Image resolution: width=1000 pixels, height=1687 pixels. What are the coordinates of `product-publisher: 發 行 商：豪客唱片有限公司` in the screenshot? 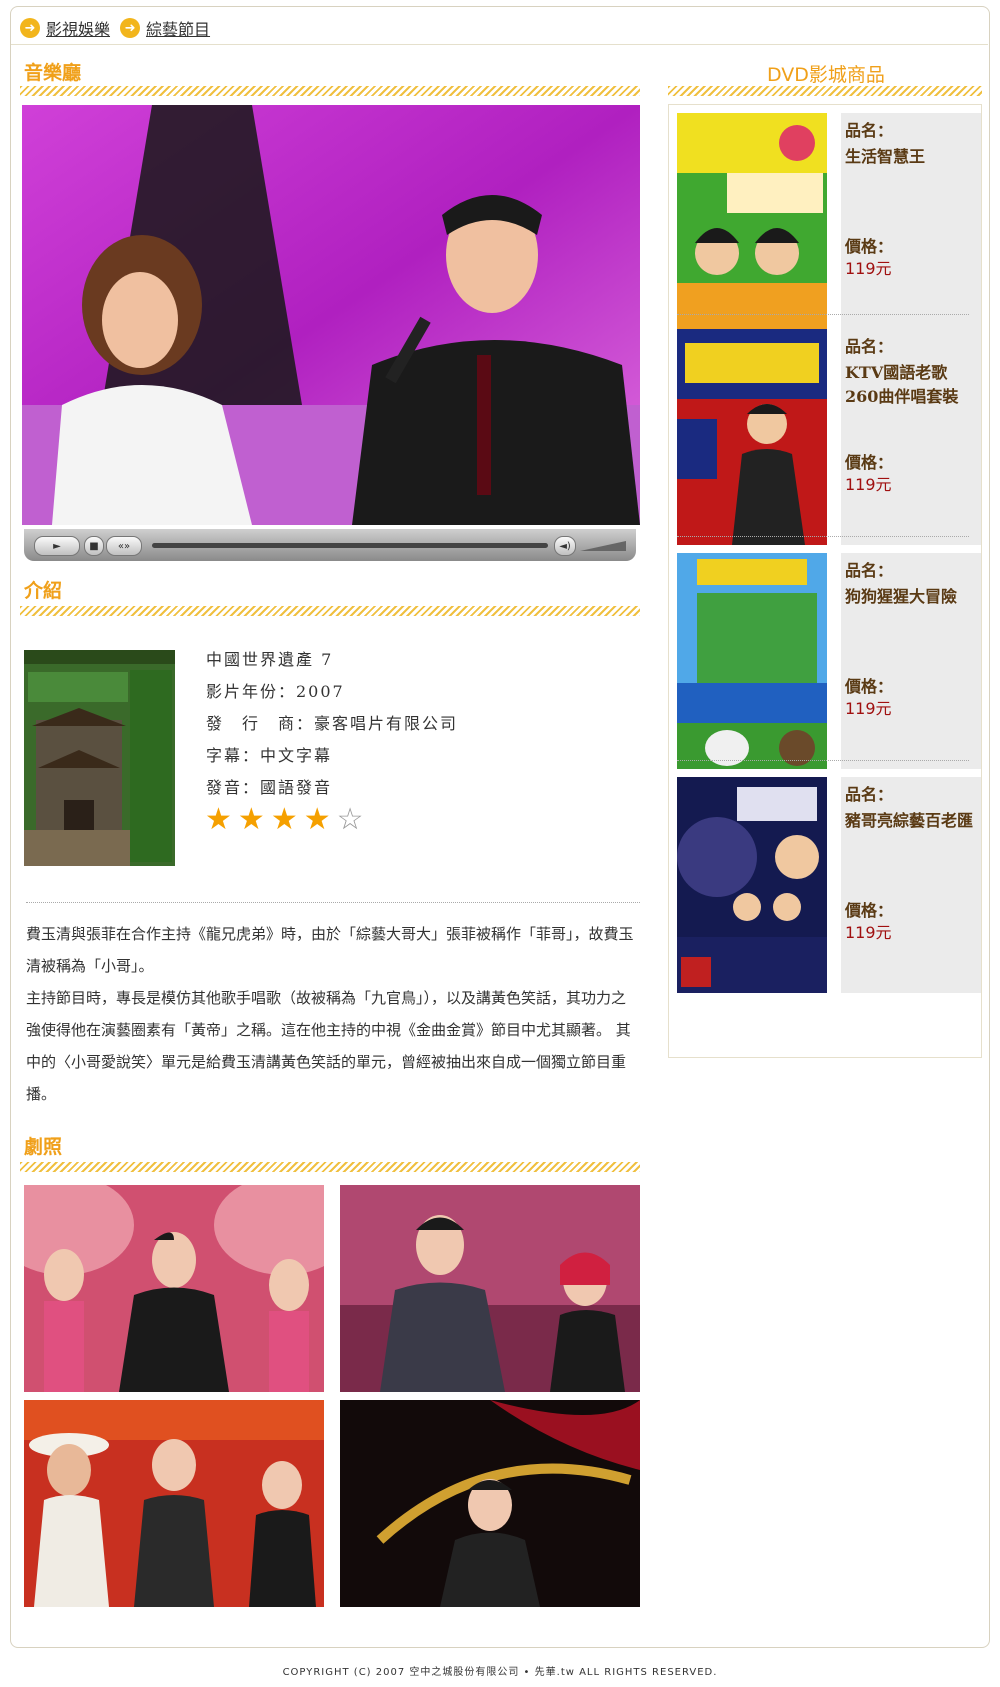 It's located at (332, 723).